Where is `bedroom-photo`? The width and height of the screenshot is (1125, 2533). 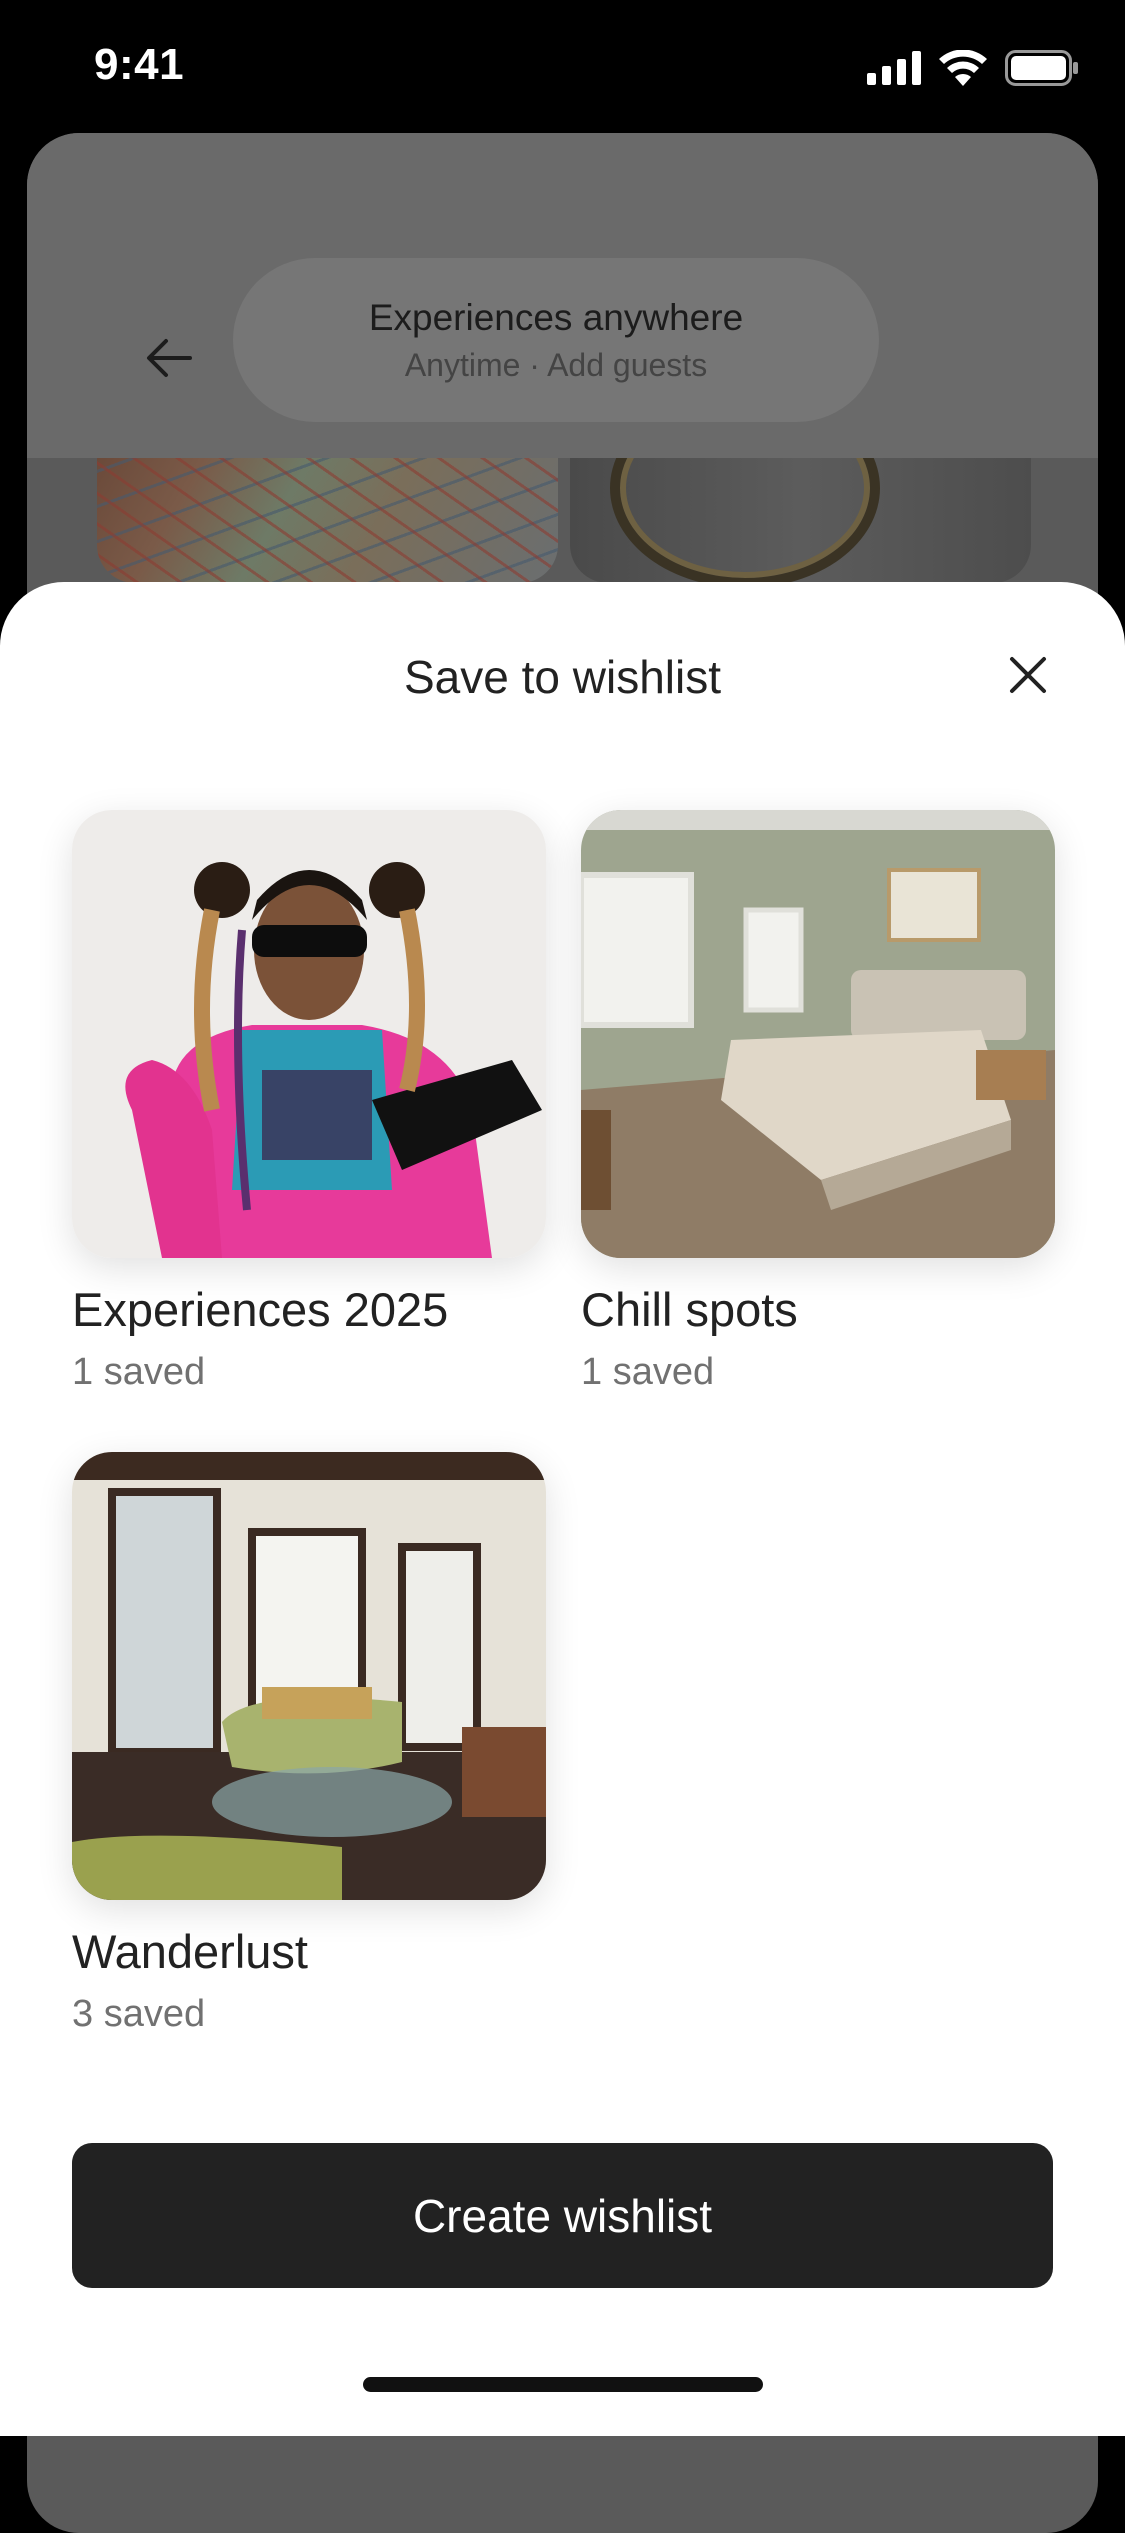 bedroom-photo is located at coordinates (818, 1034).